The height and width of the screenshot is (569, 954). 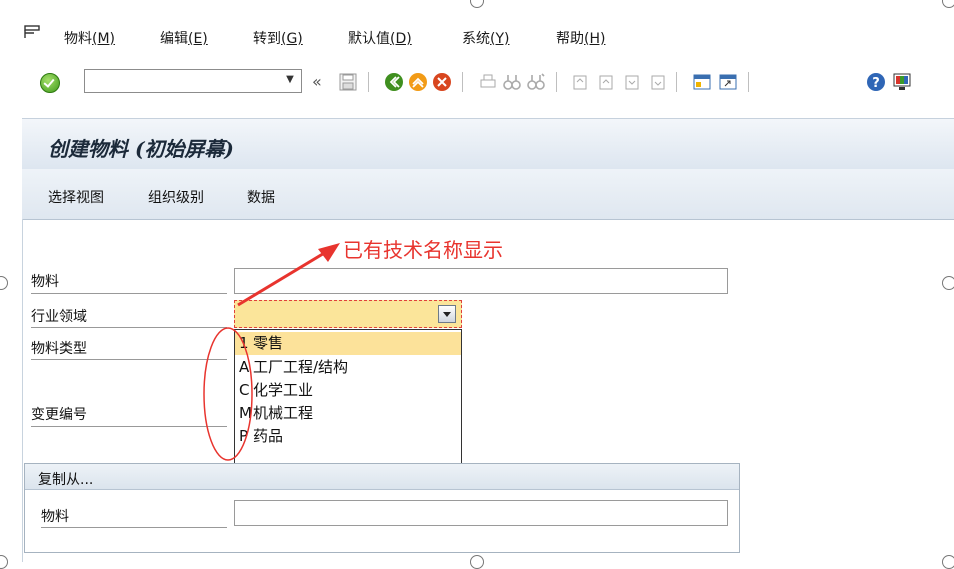 I want to click on enter-check-icon, so click(x=50, y=83).